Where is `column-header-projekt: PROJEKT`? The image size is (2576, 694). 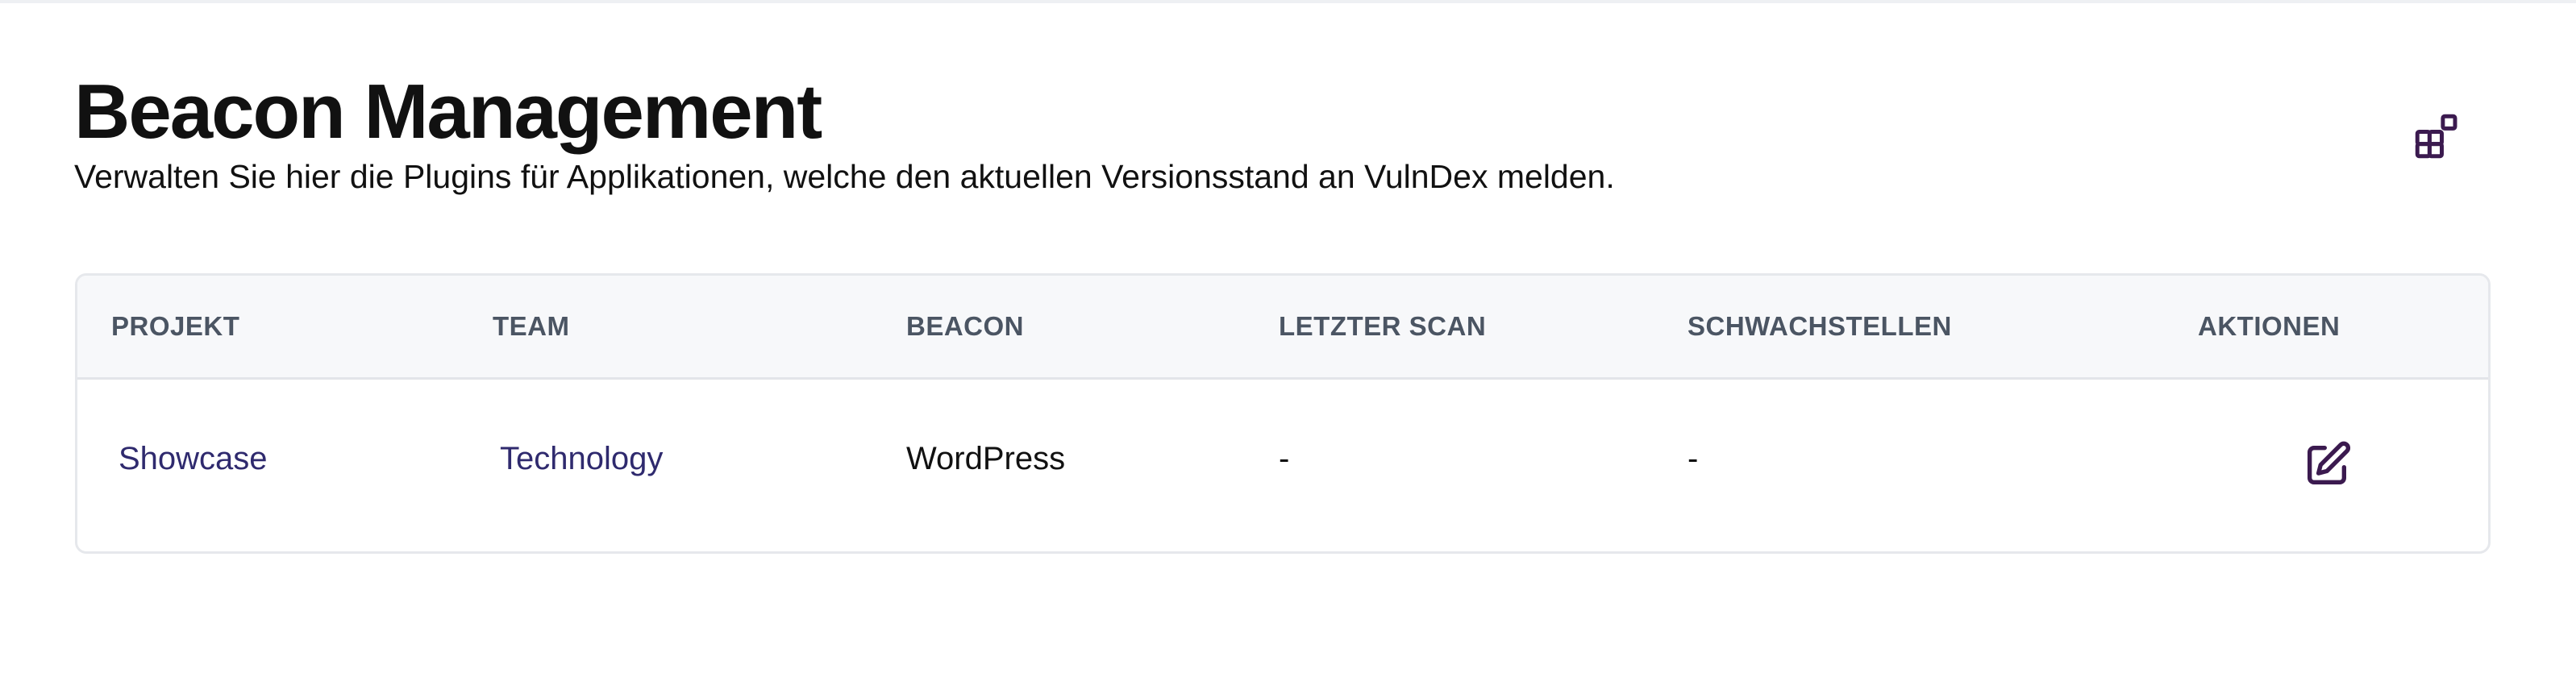 column-header-projekt: PROJEKT is located at coordinates (175, 326).